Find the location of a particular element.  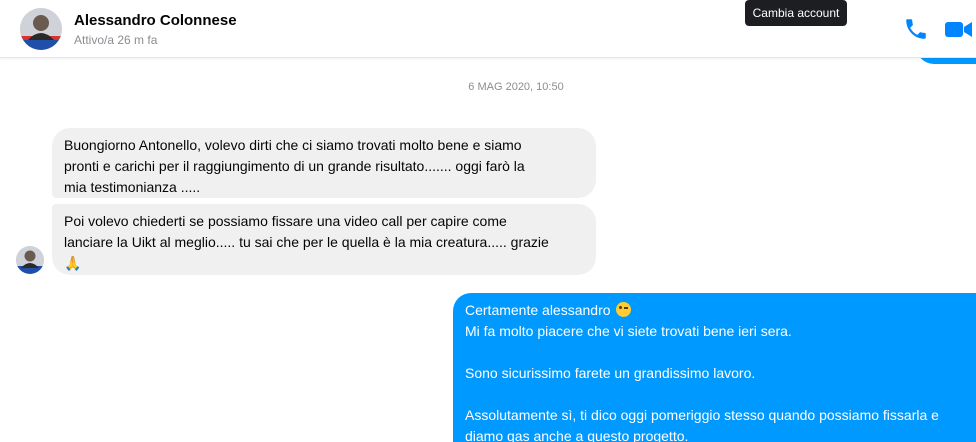

message-line: Certamente alessandro is located at coordinates (538, 310).